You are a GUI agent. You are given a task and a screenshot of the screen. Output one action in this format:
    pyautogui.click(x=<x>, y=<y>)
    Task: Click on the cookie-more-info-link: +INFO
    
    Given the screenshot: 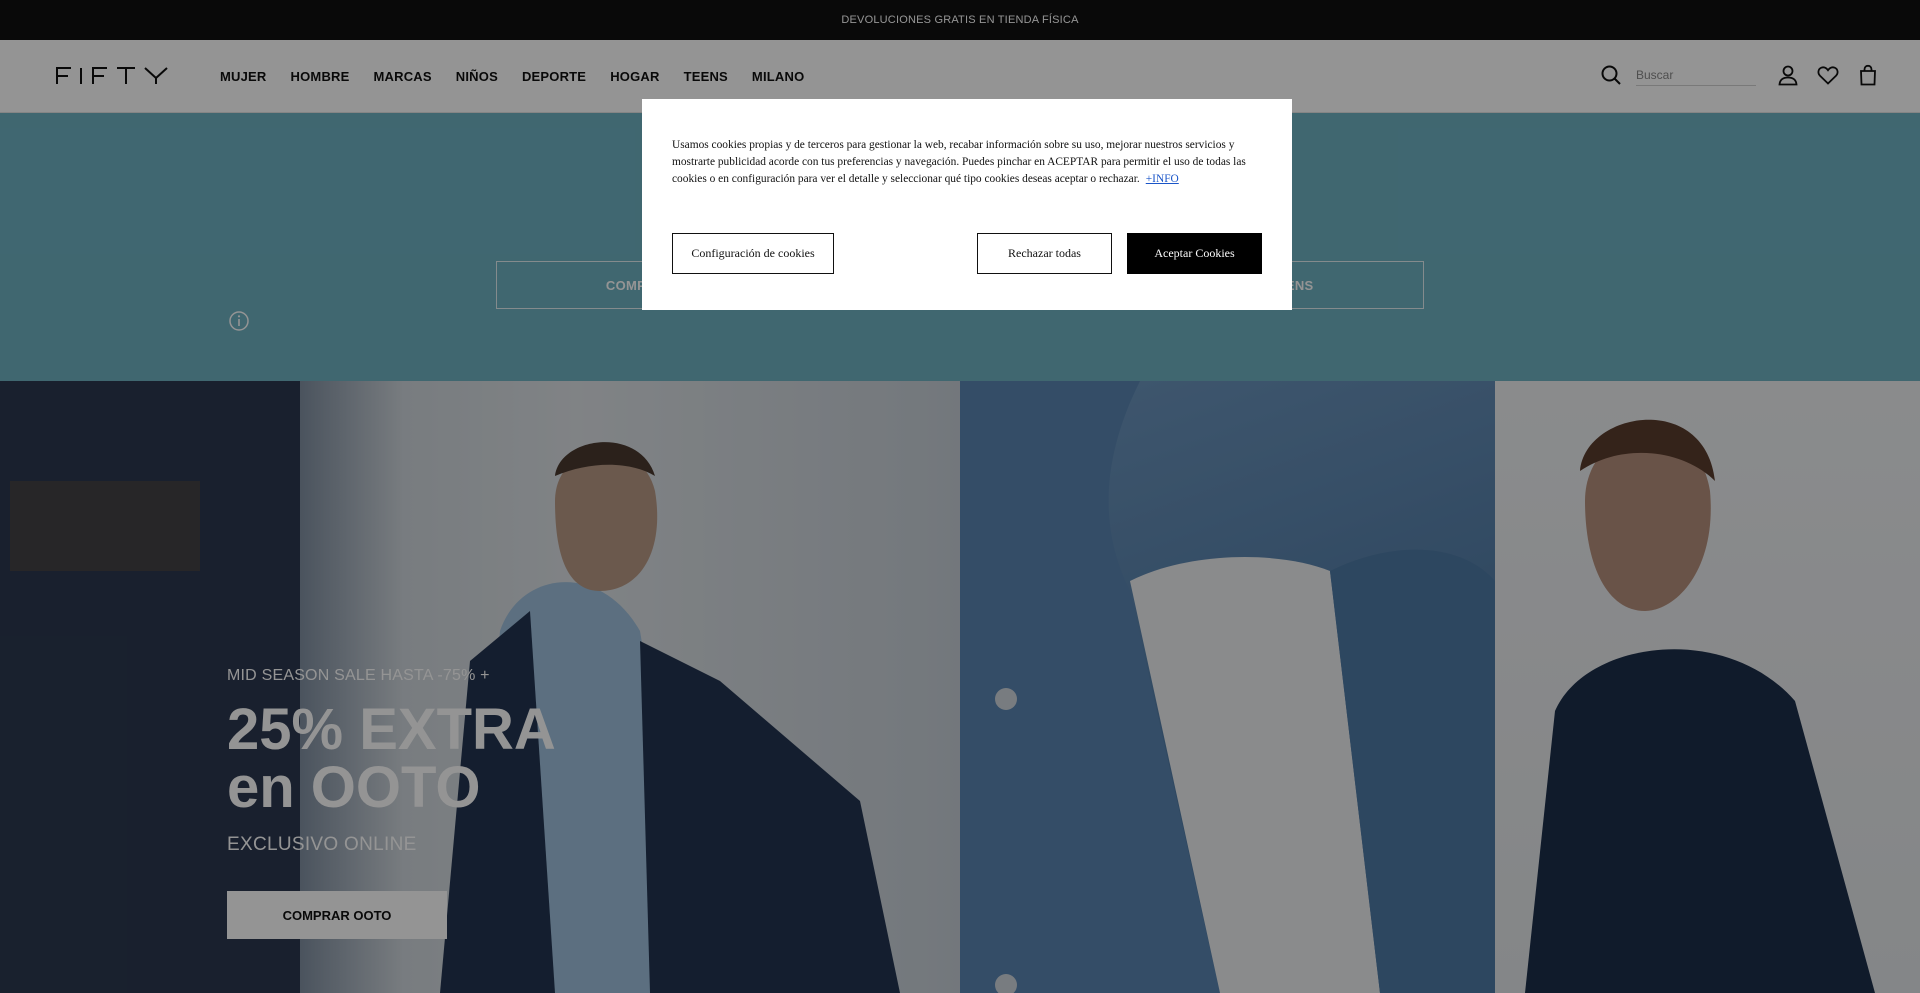 What is the action you would take?
    pyautogui.click(x=1162, y=179)
    